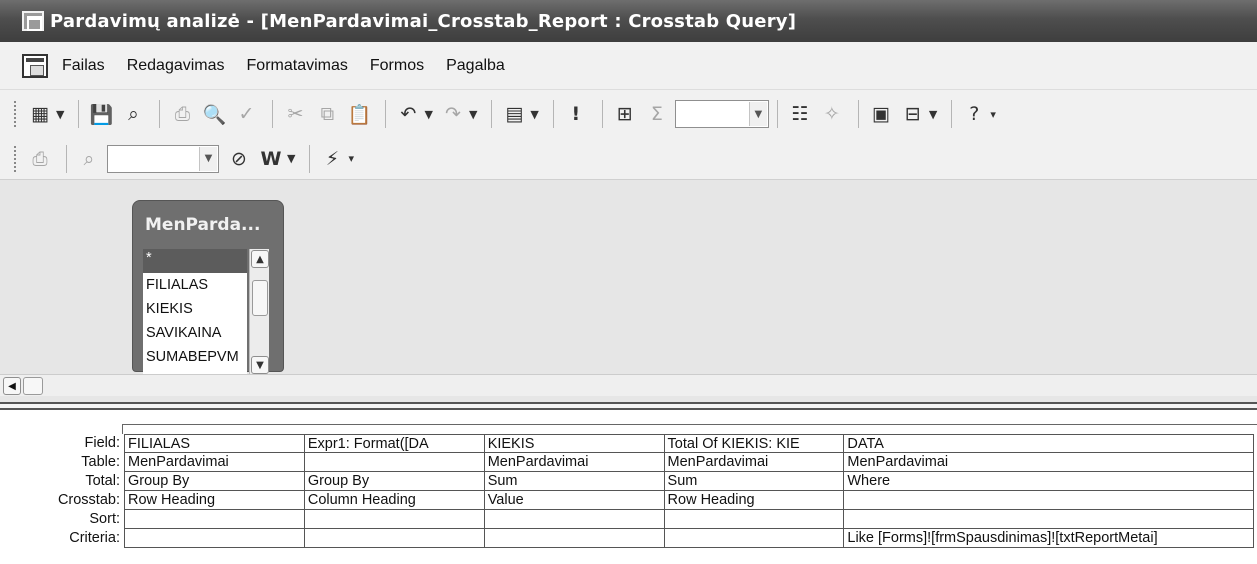 The width and height of the screenshot is (1257, 564). What do you see at coordinates (397, 66) in the screenshot?
I see `menu-formos: Formos` at bounding box center [397, 66].